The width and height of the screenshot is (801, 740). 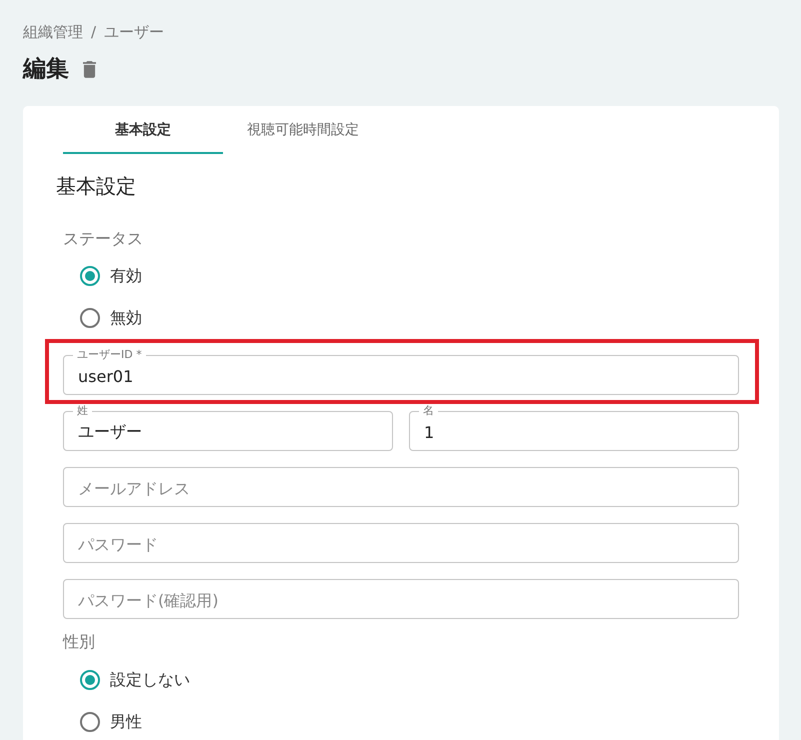 What do you see at coordinates (102, 720) in the screenshot?
I see `radio-option: 男性` at bounding box center [102, 720].